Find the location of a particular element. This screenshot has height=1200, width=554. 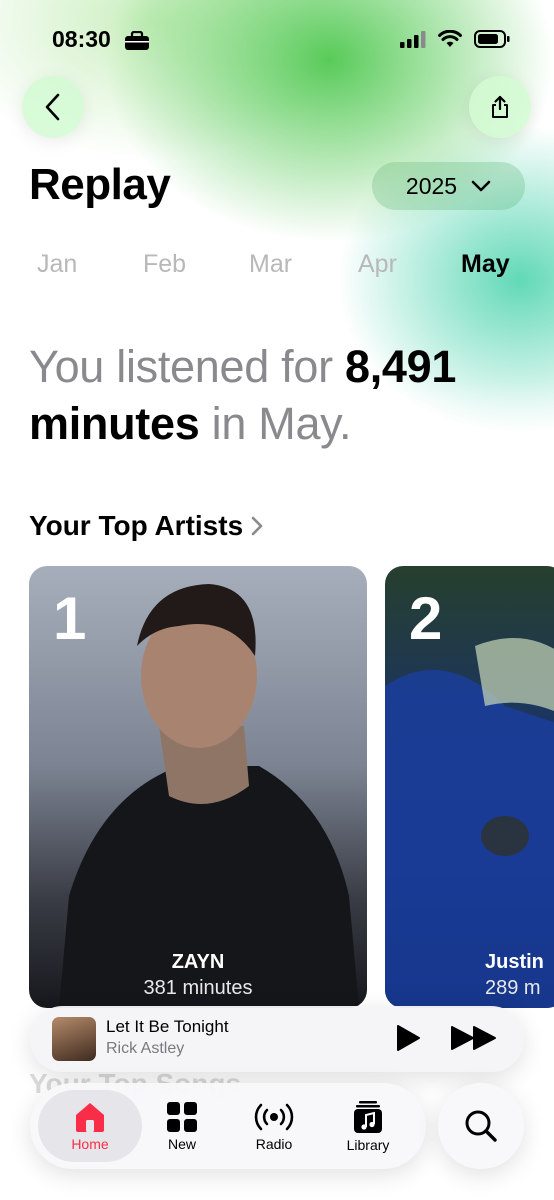

battery-icon is located at coordinates (492, 39).